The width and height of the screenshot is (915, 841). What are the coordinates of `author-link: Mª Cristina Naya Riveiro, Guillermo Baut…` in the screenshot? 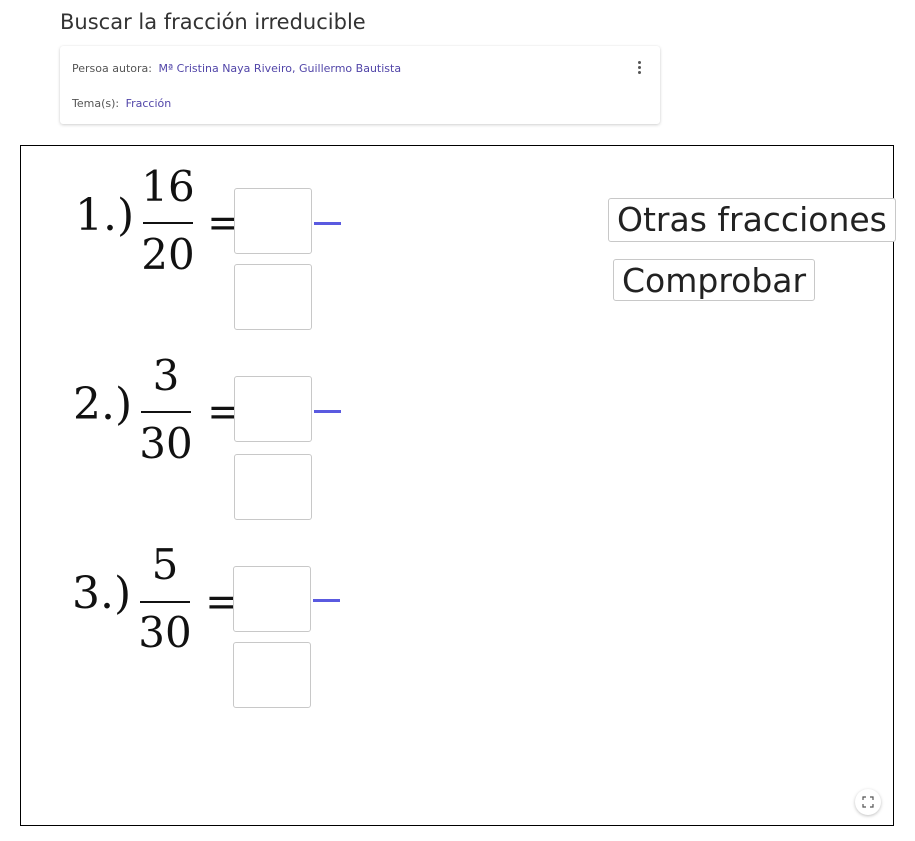 It's located at (279, 68).